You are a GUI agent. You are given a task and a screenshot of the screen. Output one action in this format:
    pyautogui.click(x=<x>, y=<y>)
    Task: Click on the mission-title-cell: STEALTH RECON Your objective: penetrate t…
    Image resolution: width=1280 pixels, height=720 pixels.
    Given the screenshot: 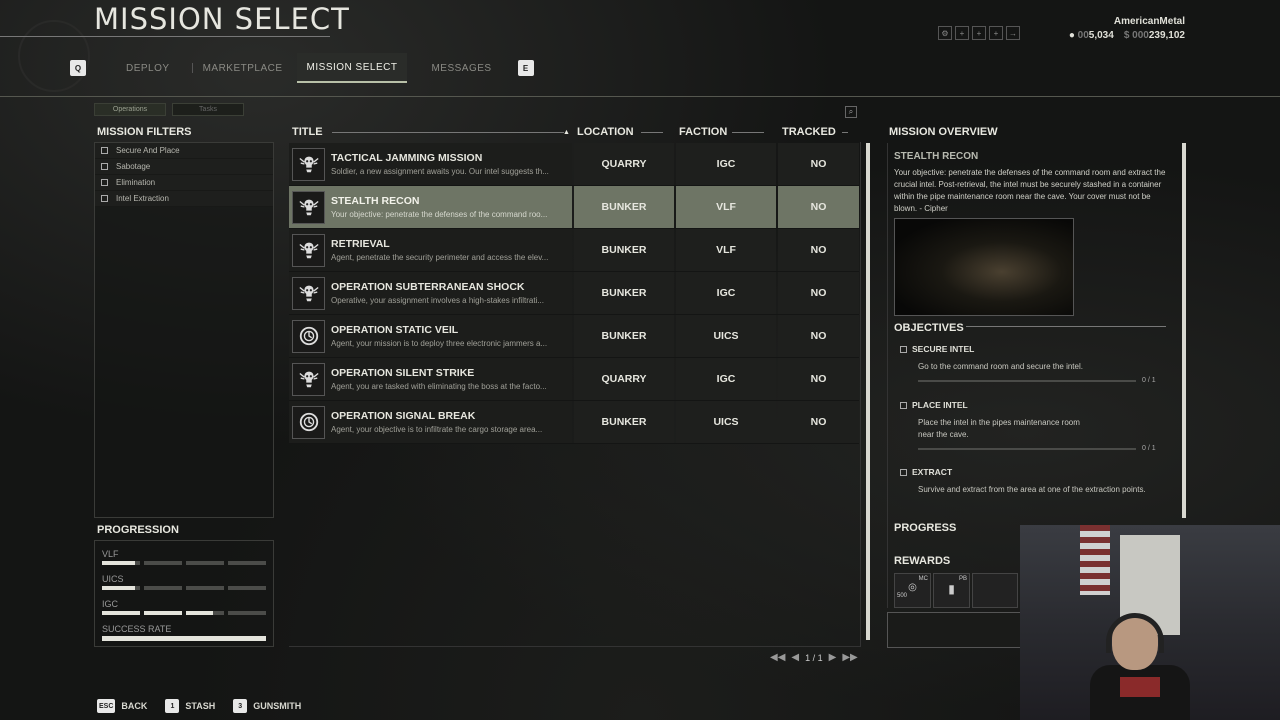 What is the action you would take?
    pyautogui.click(x=430, y=207)
    